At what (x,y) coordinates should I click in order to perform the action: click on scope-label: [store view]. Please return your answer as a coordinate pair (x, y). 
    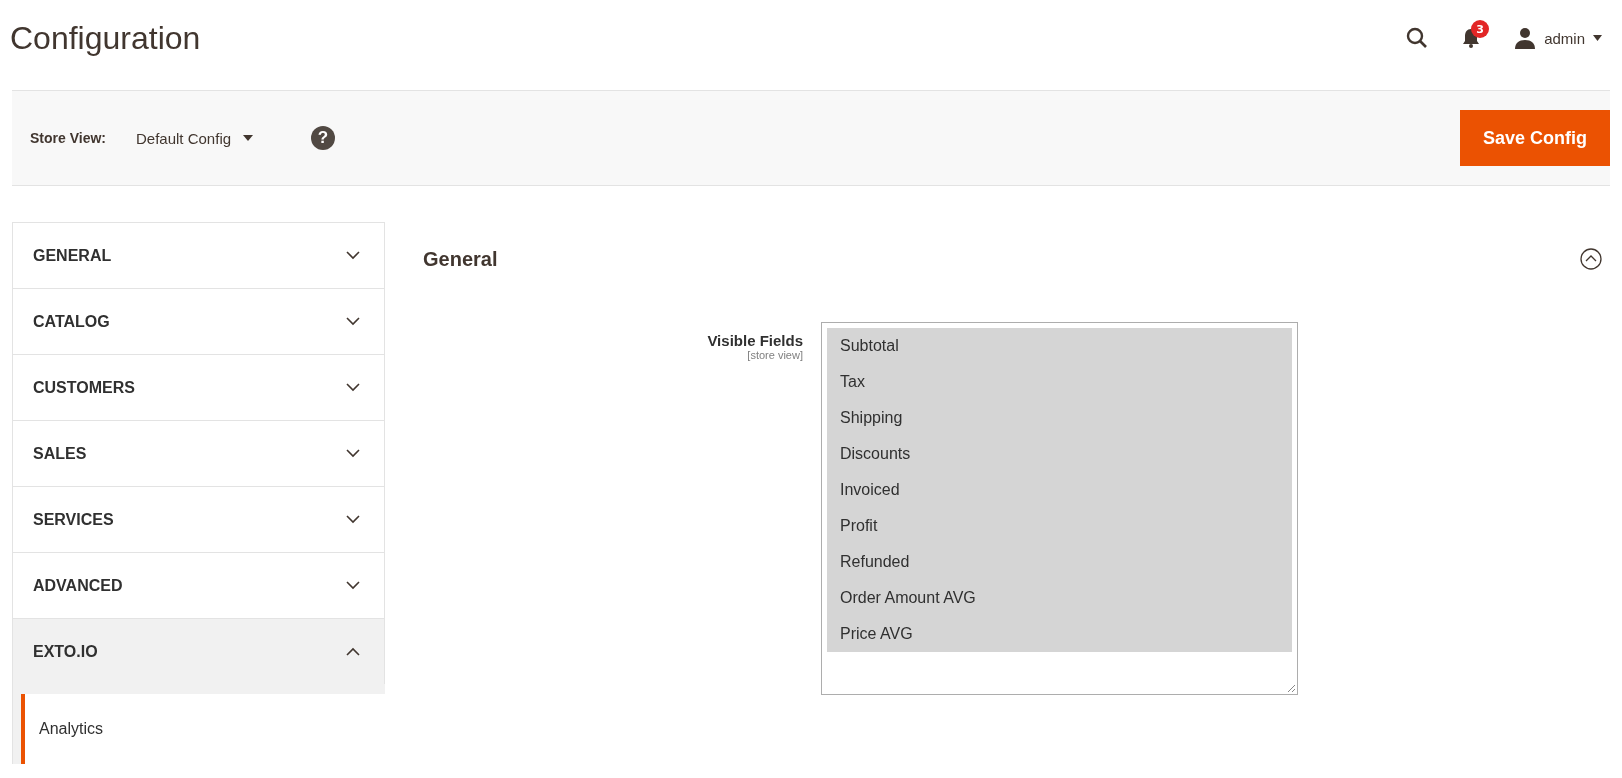
    Looking at the image, I should click on (775, 355).